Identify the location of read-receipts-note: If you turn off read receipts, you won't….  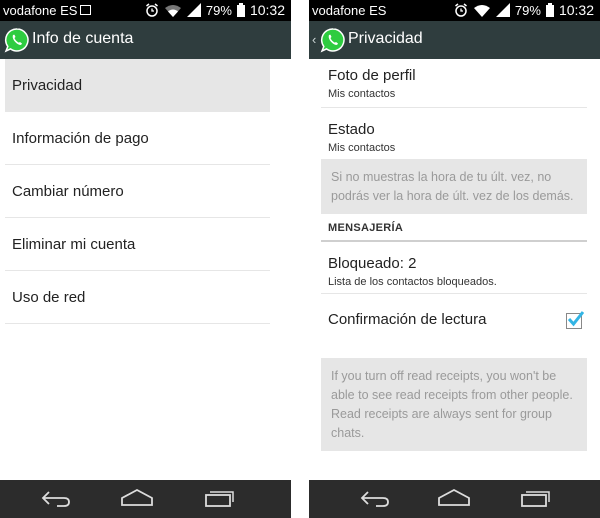
(454, 404).